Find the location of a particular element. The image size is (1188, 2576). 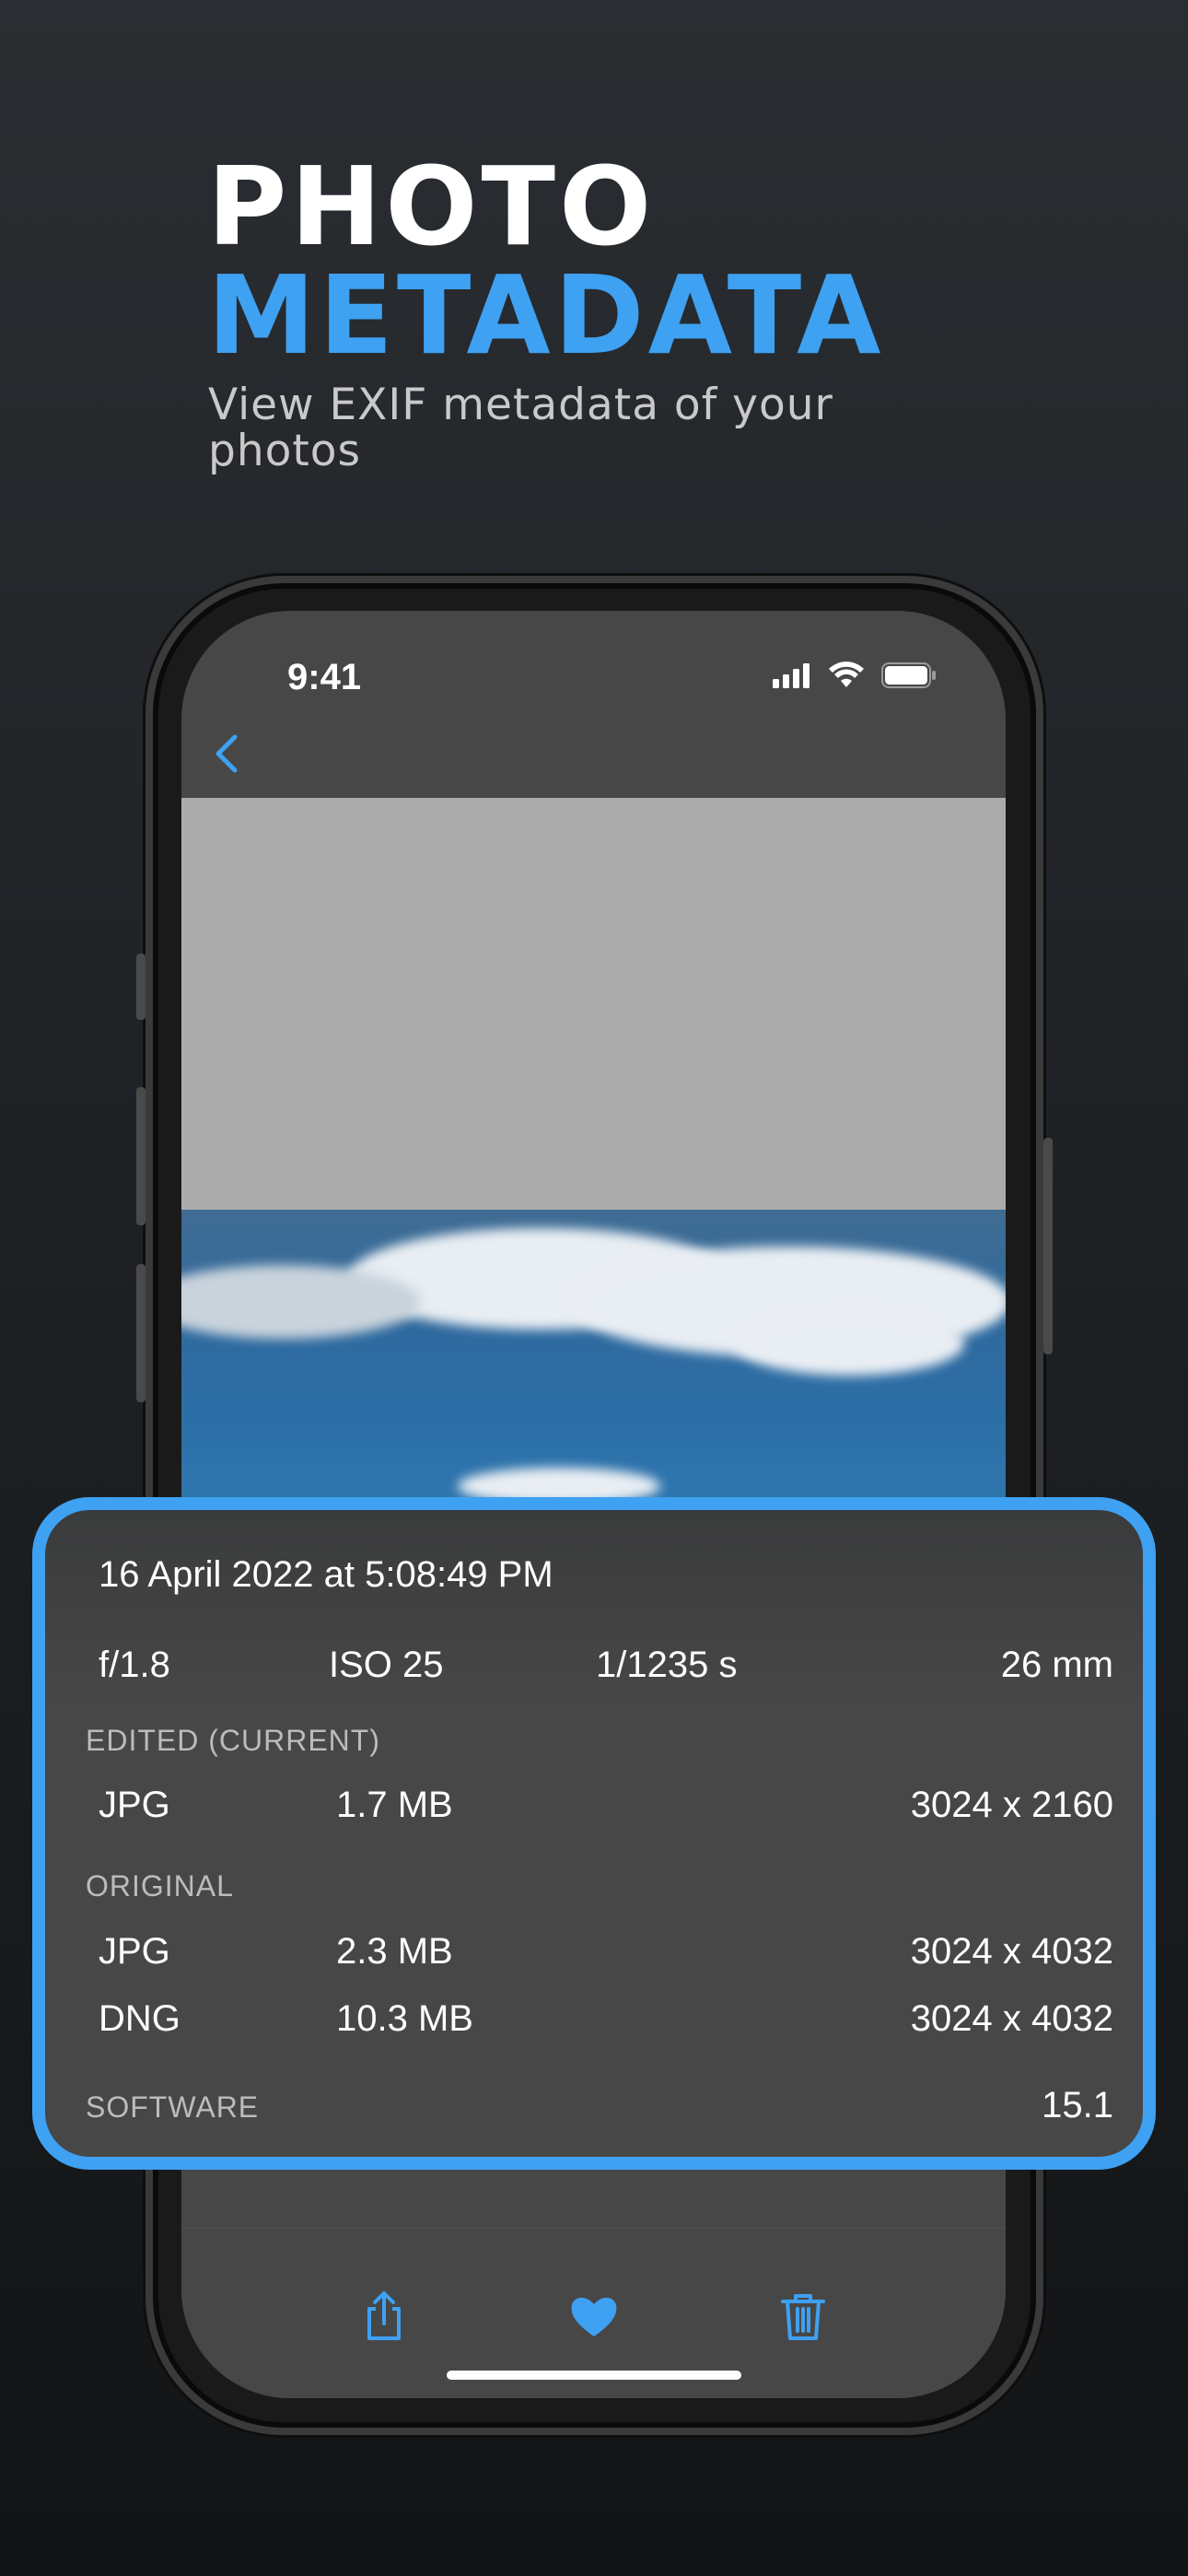

edited-file-row: JPG 1.7 MB 3024 x 2160 is located at coordinates (606, 1808).